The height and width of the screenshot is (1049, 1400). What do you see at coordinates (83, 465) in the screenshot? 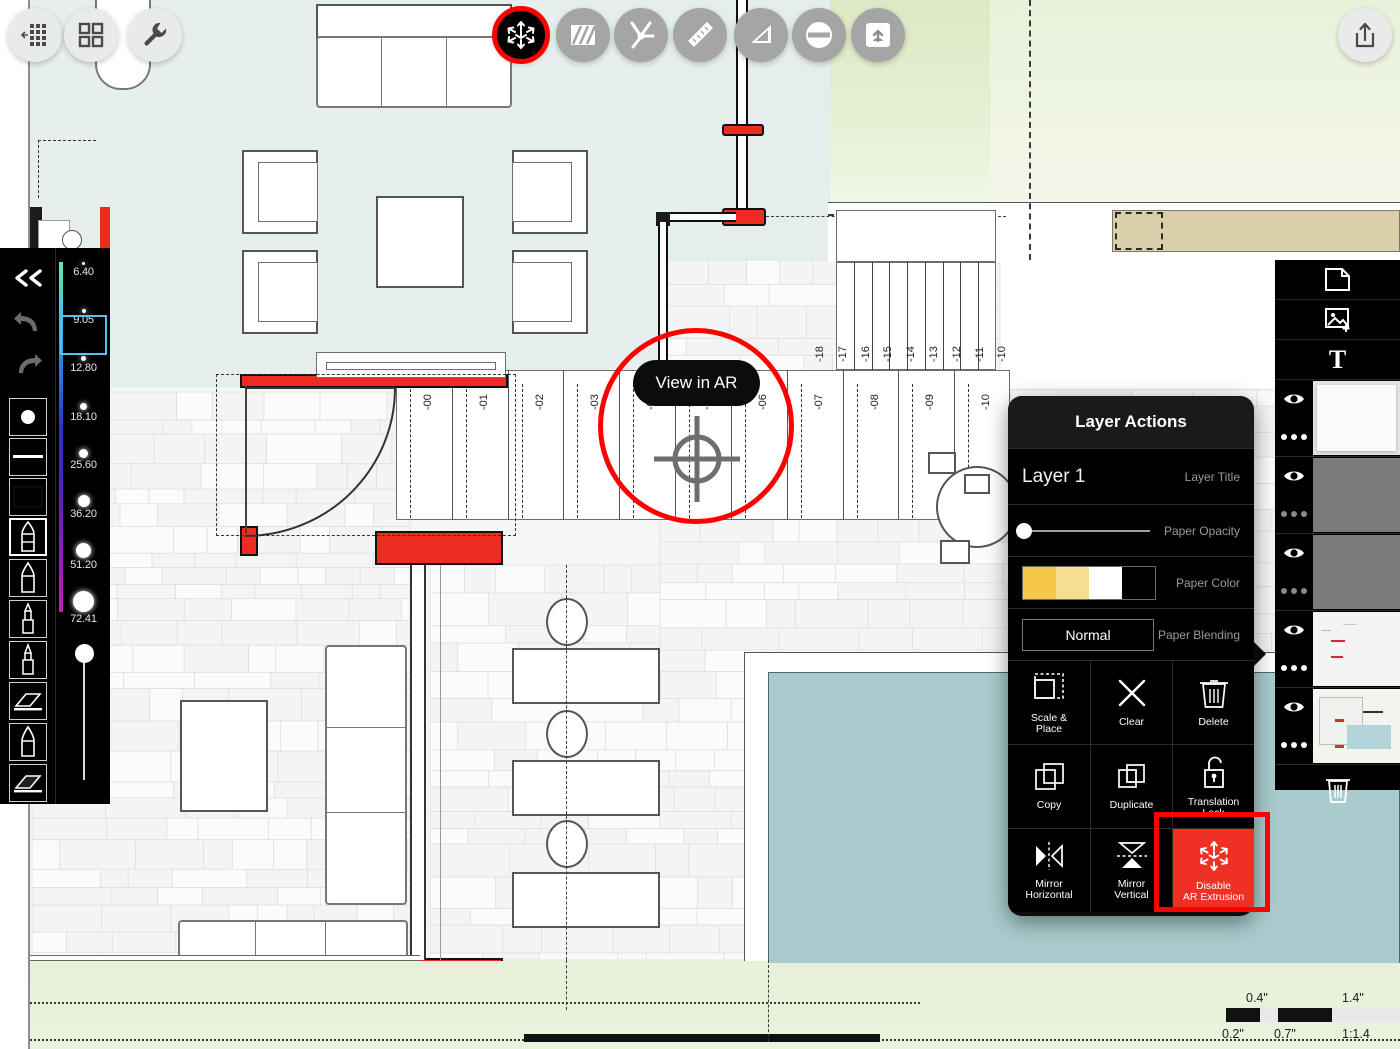
I see `brush-size-value: 25.60` at bounding box center [83, 465].